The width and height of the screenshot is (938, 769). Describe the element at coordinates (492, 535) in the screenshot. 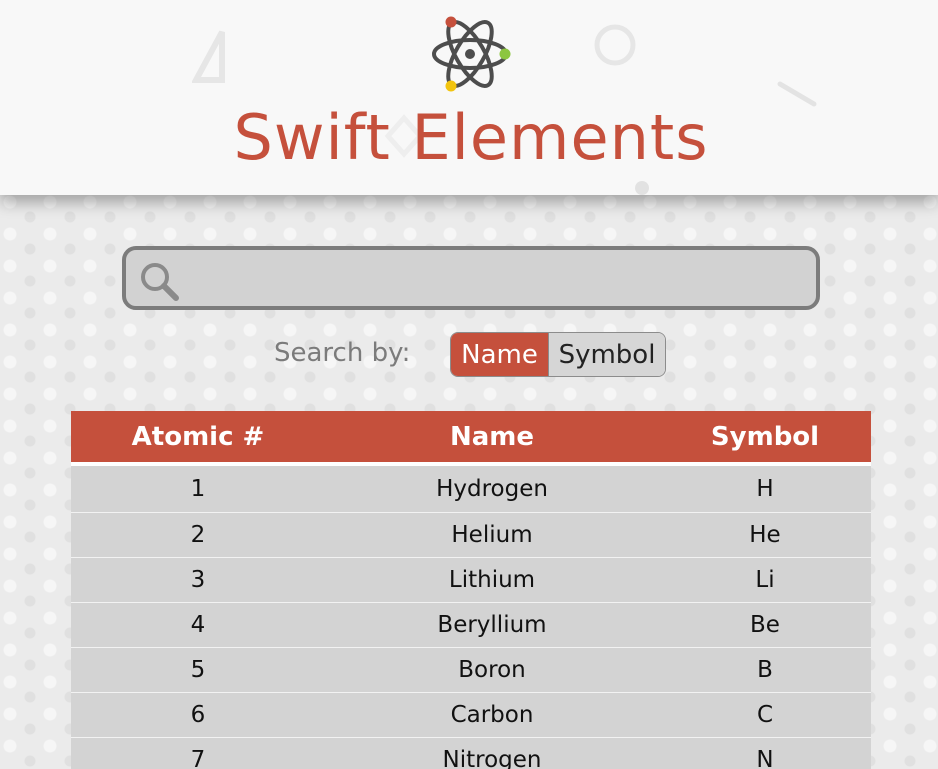

I see `element-name-cell: Helium` at that location.